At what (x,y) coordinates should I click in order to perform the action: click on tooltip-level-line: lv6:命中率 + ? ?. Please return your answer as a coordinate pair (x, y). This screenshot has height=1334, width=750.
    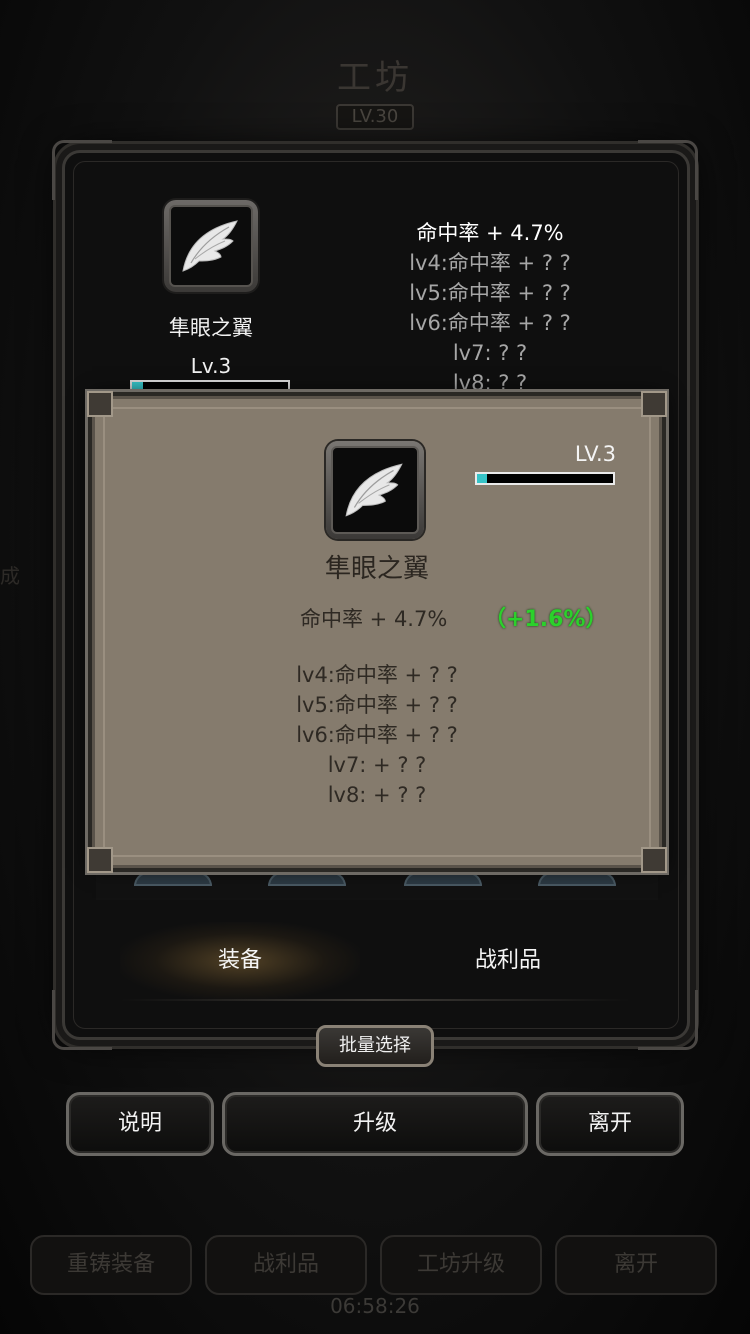
    Looking at the image, I should click on (377, 735).